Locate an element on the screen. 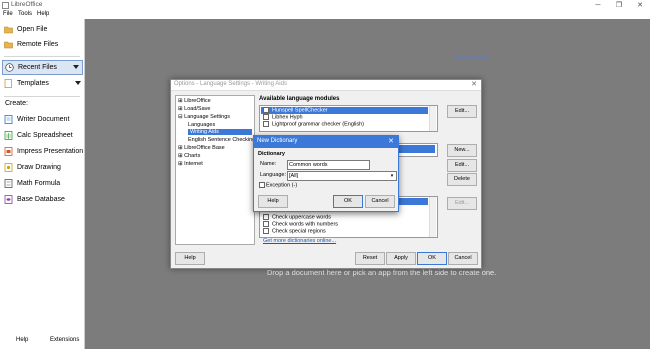  options-close-icon: ✕ is located at coordinates (474, 84).